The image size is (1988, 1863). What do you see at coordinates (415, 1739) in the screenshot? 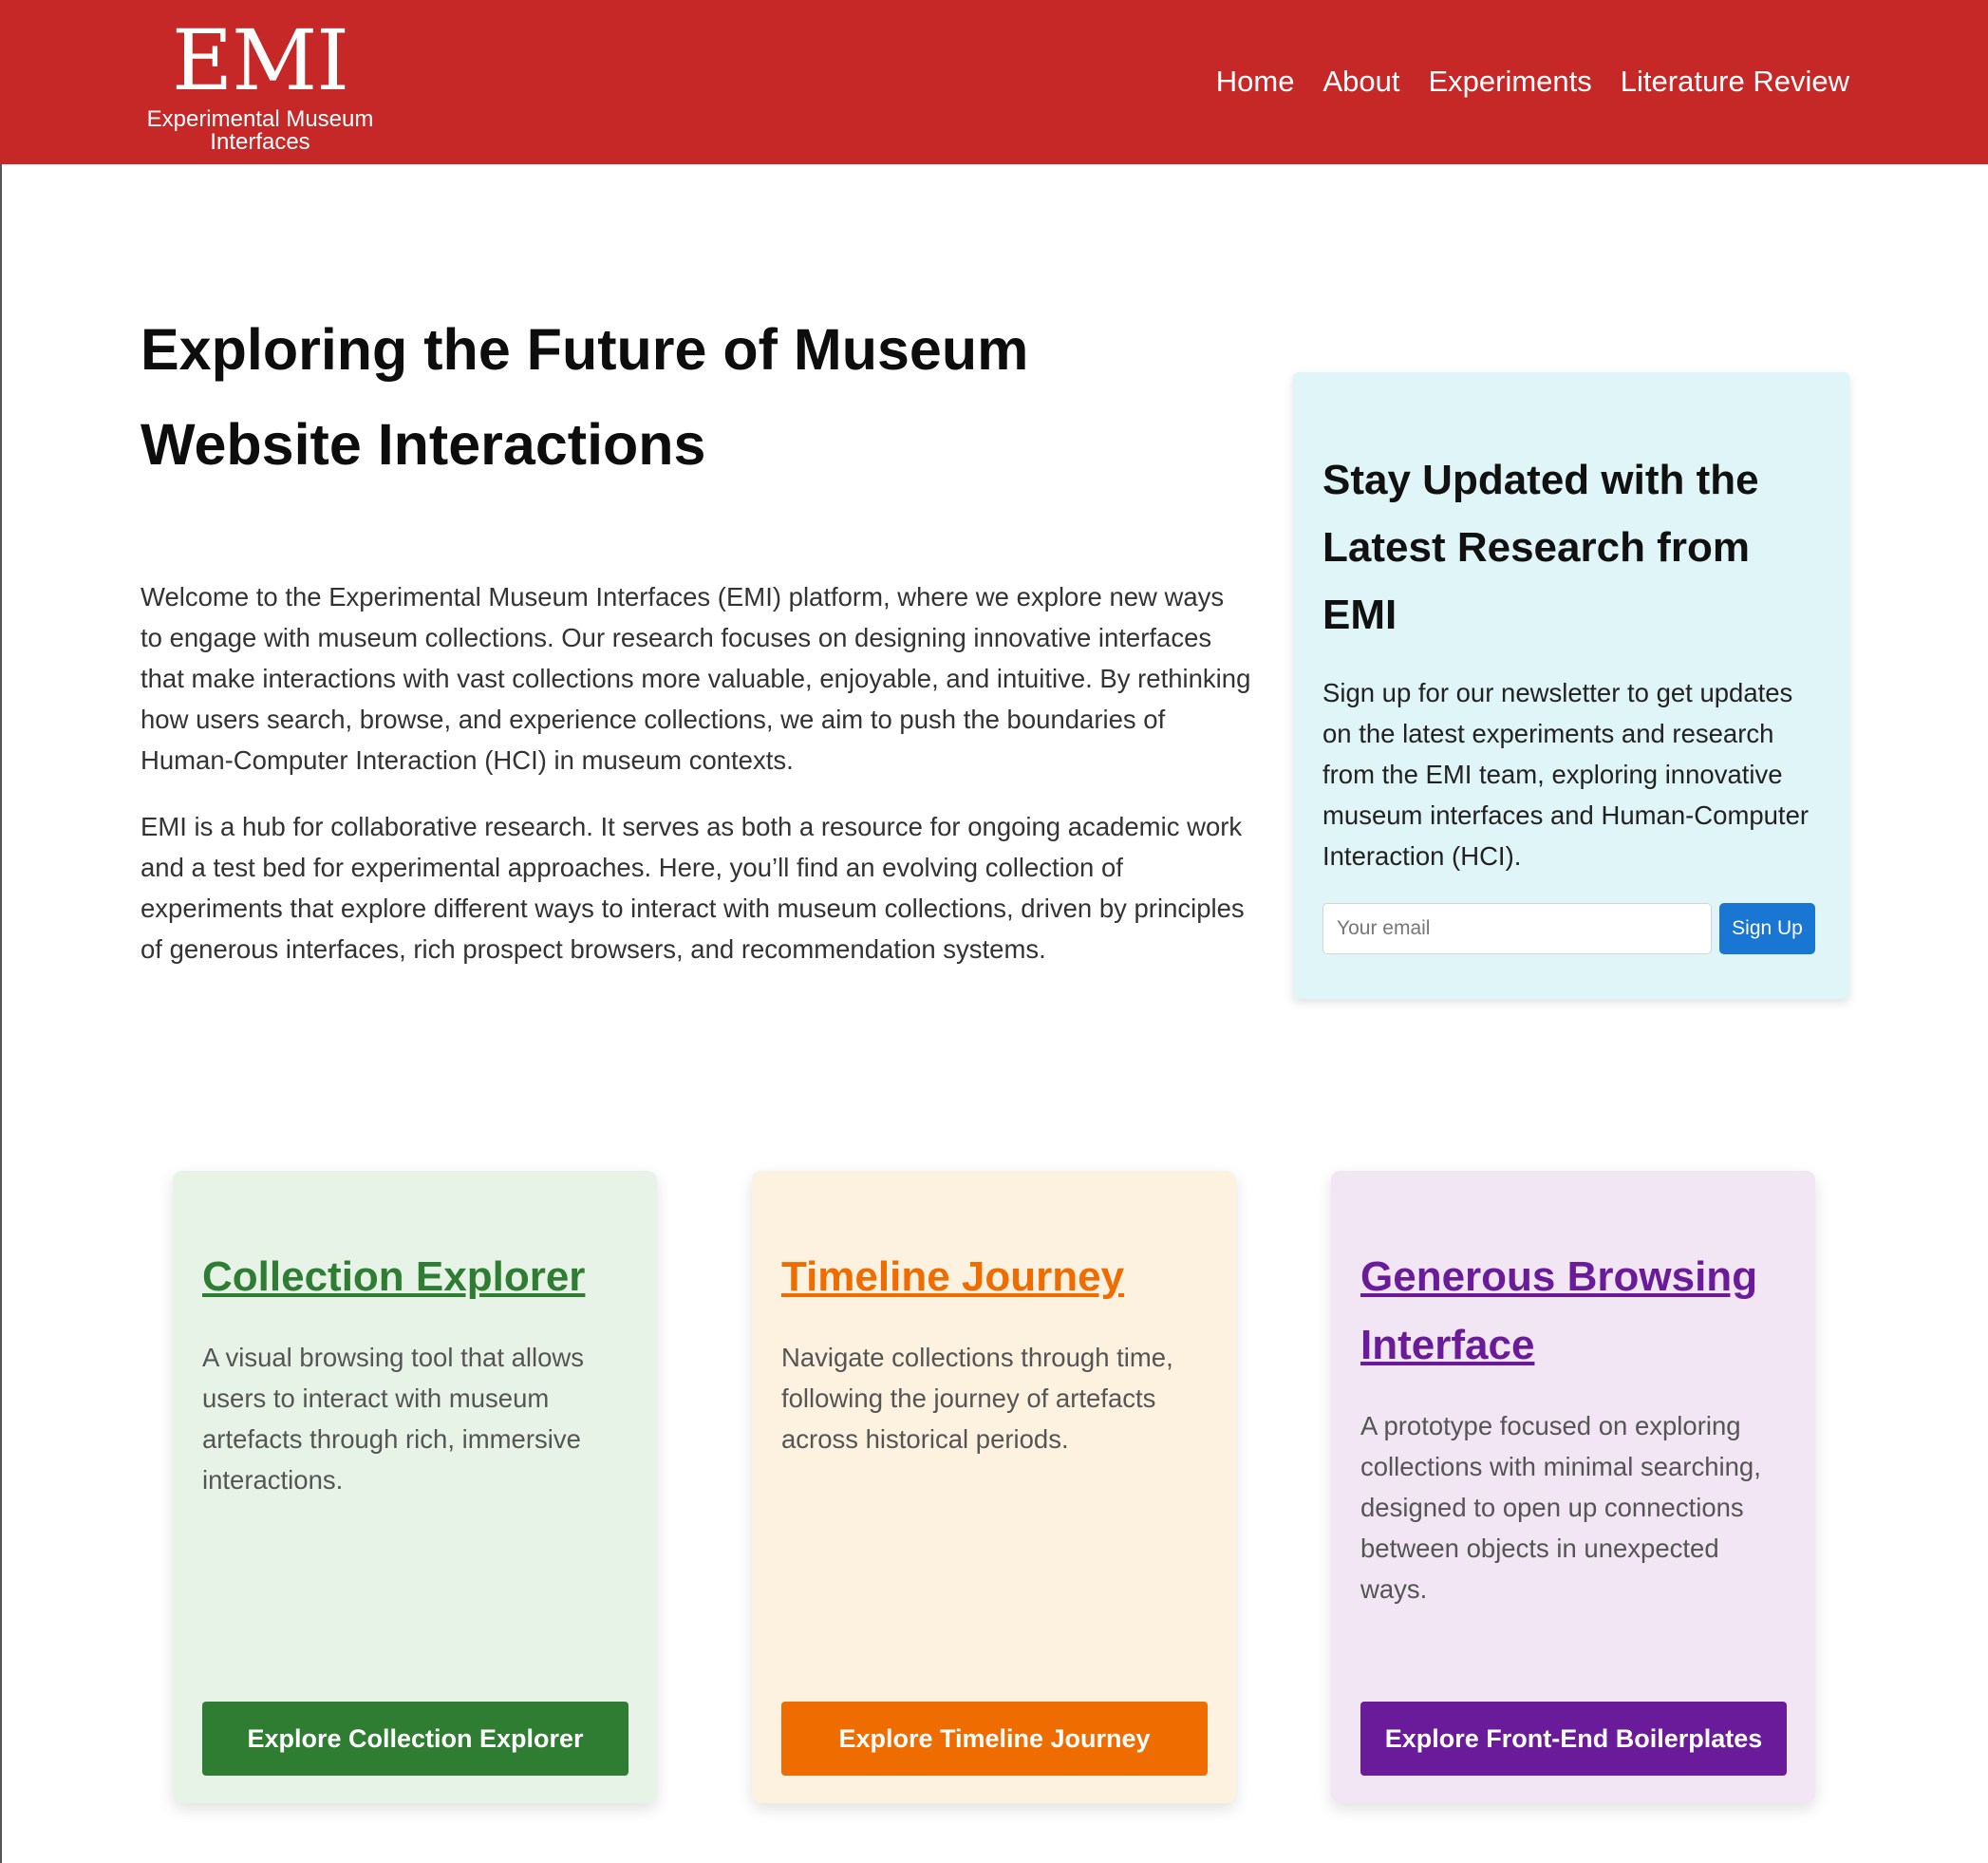
I see `explore-collection-explorer-button: Explore Collection Explorer` at bounding box center [415, 1739].